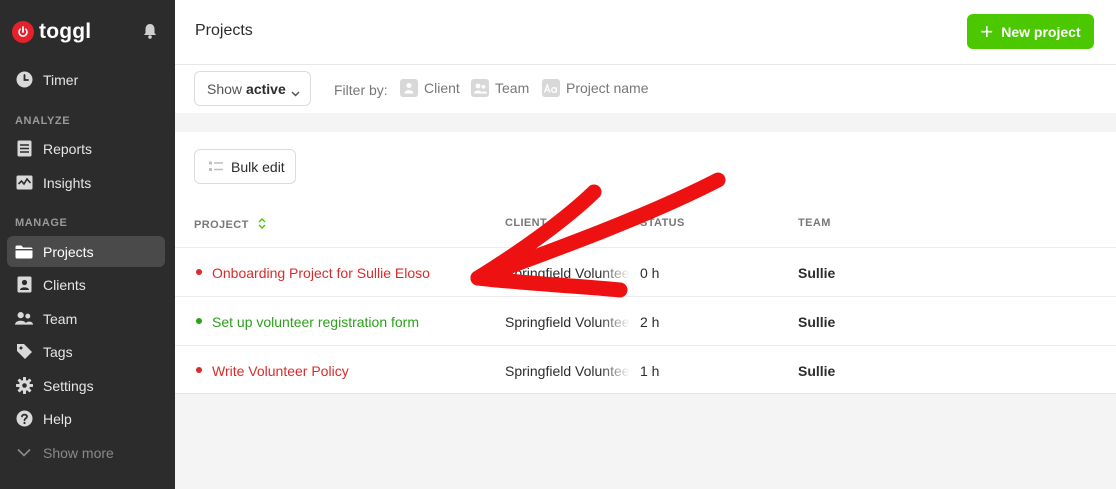 The height and width of the screenshot is (489, 1116). Describe the element at coordinates (361, 90) in the screenshot. I see `filter-by-label: Filter by:` at that location.